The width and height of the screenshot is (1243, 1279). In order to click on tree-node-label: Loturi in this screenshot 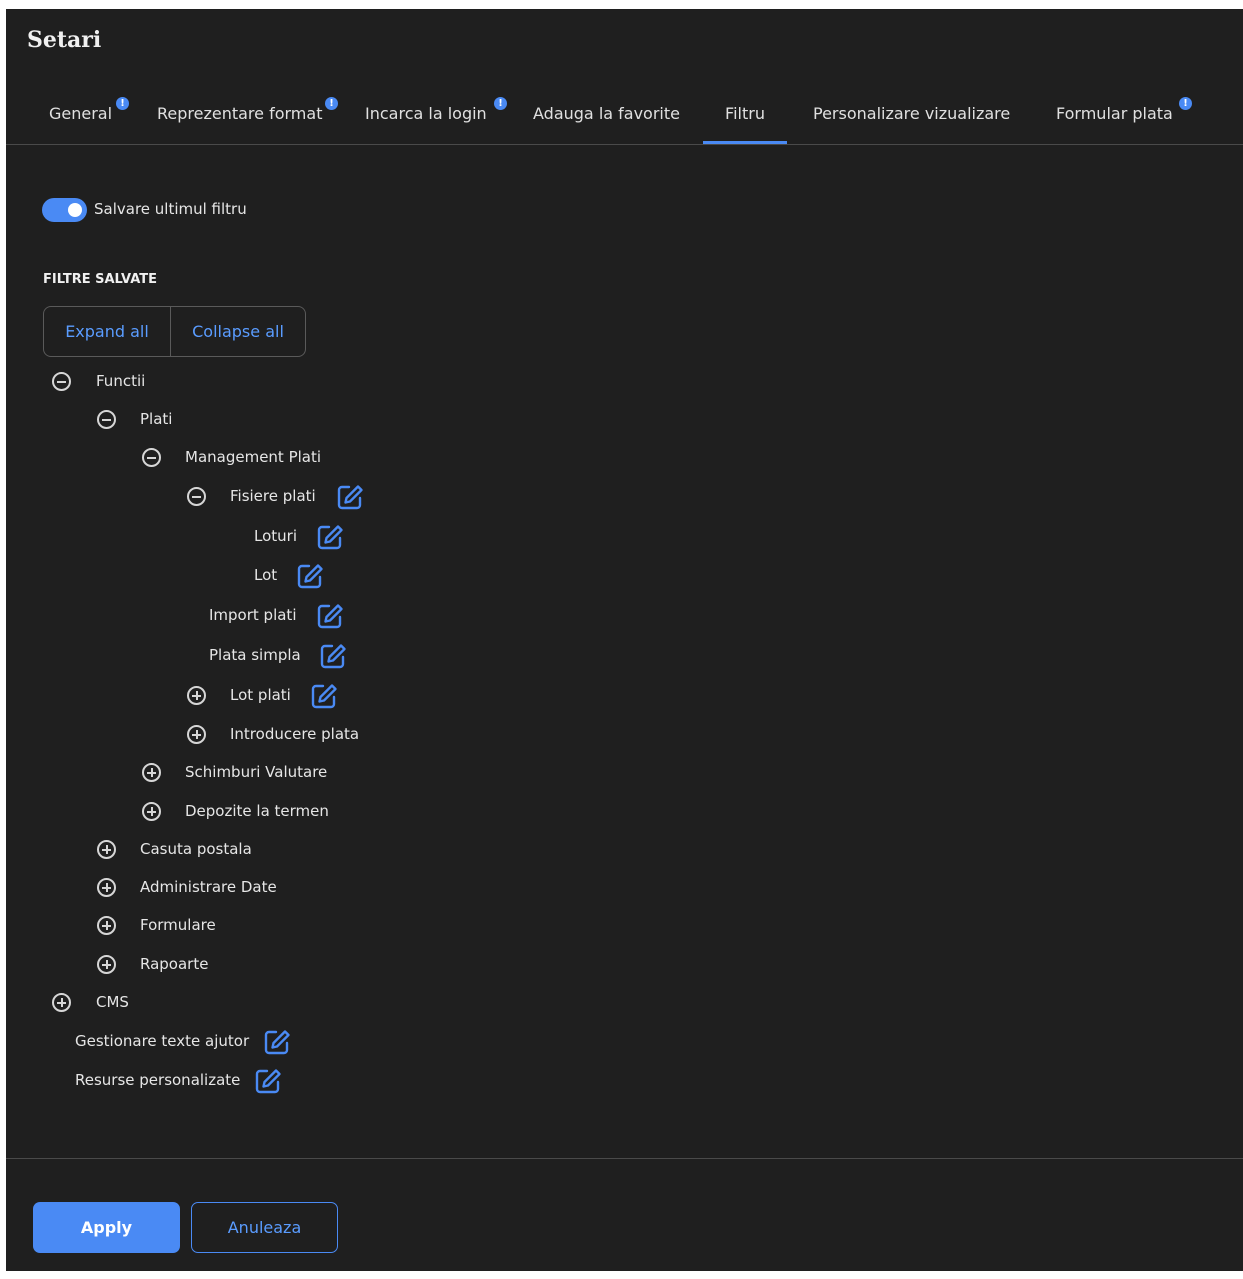, I will do `click(275, 536)`.